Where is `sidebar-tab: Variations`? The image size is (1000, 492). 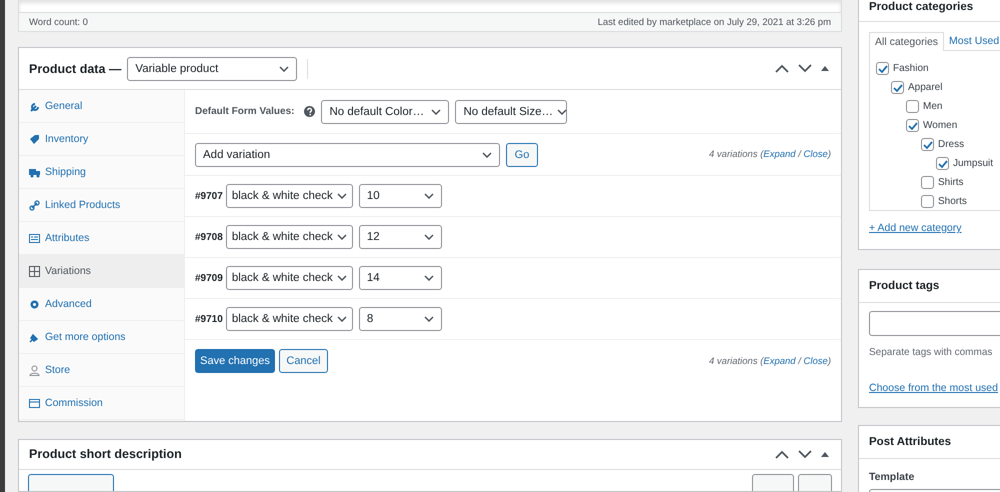 sidebar-tab: Variations is located at coordinates (101, 271).